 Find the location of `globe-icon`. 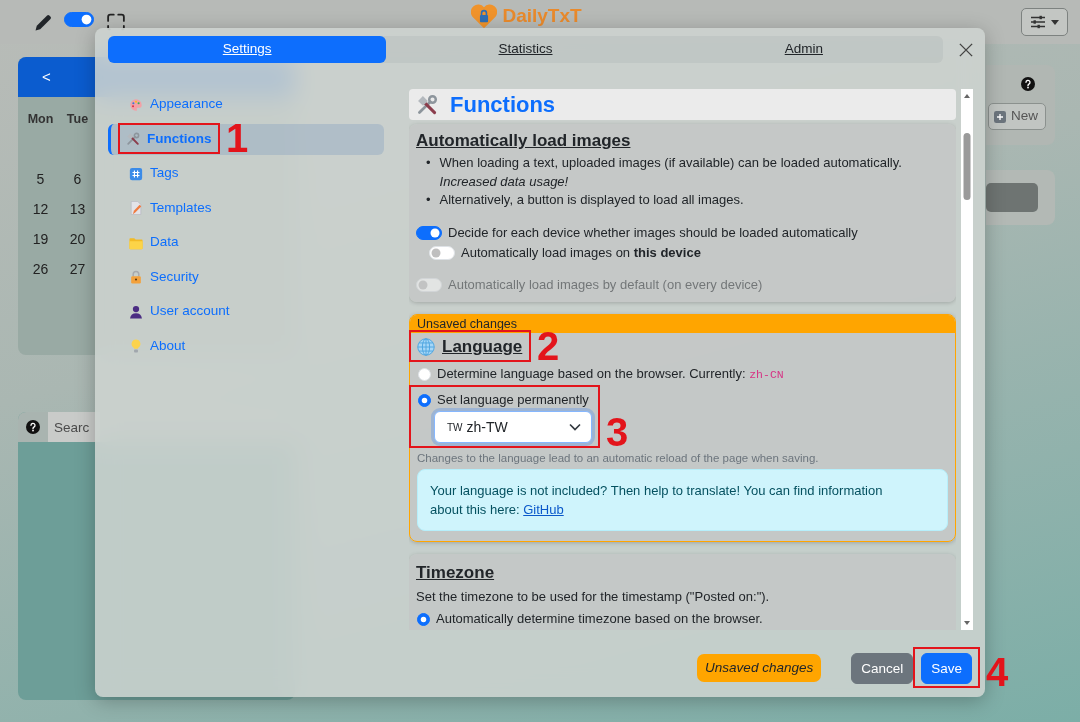

globe-icon is located at coordinates (426, 346).